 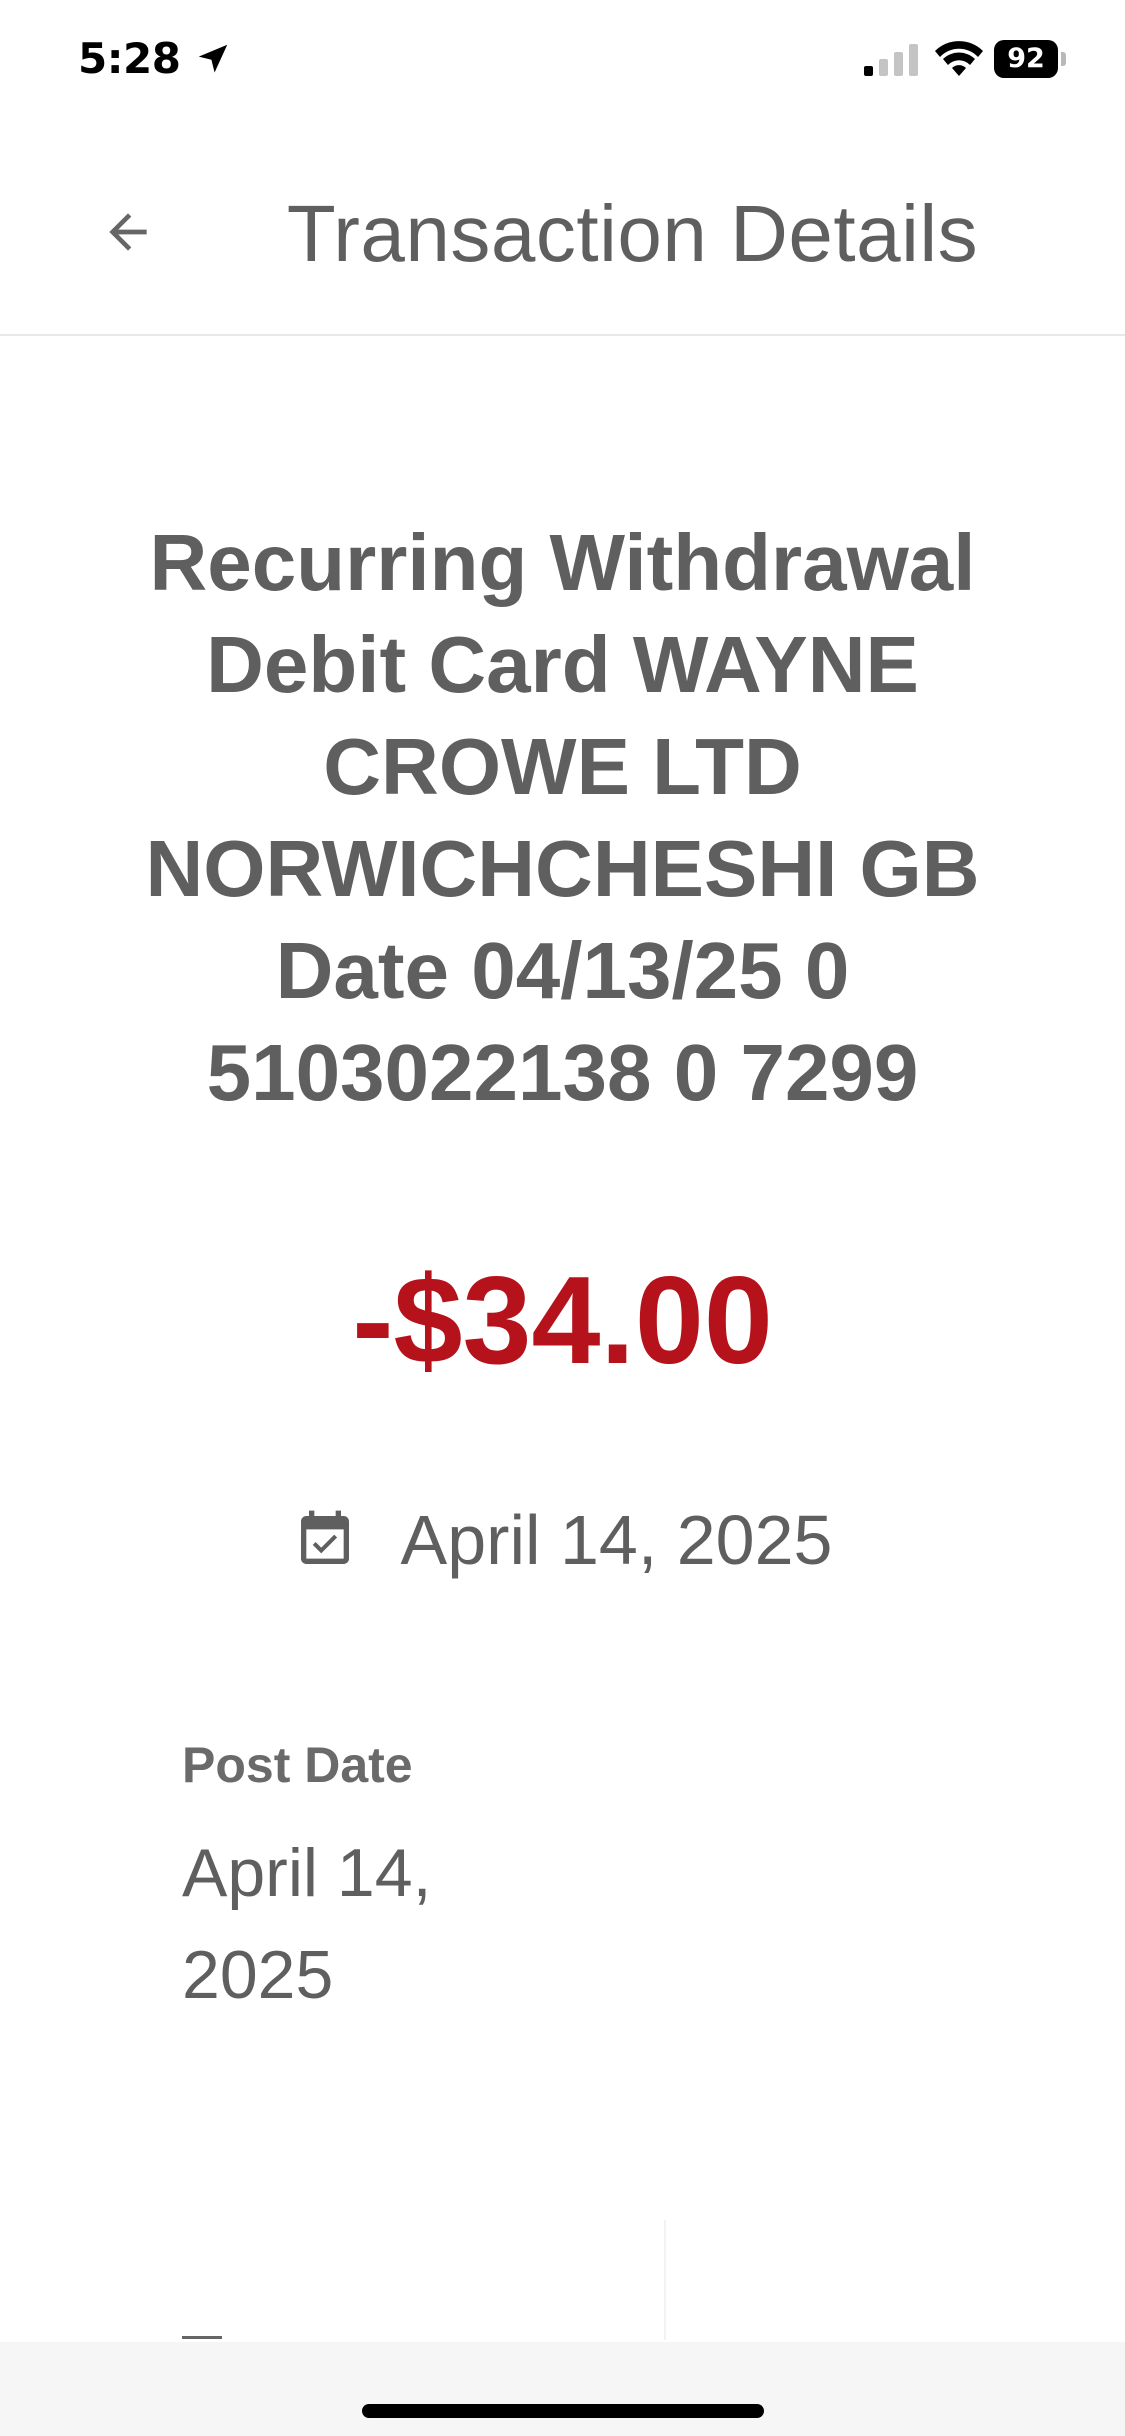 What do you see at coordinates (632, 233) in the screenshot?
I see `page-title: Transaction Details` at bounding box center [632, 233].